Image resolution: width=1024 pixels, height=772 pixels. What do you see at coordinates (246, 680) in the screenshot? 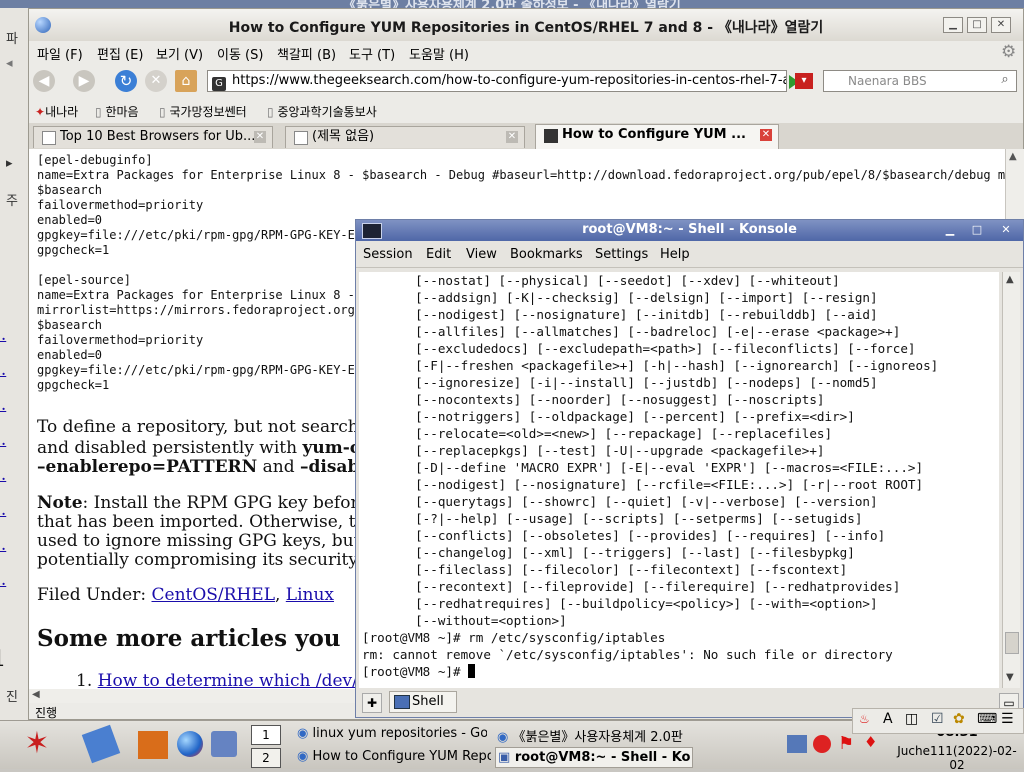
I see `related-article-link: How to determine which /dev/map` at bounding box center [246, 680].